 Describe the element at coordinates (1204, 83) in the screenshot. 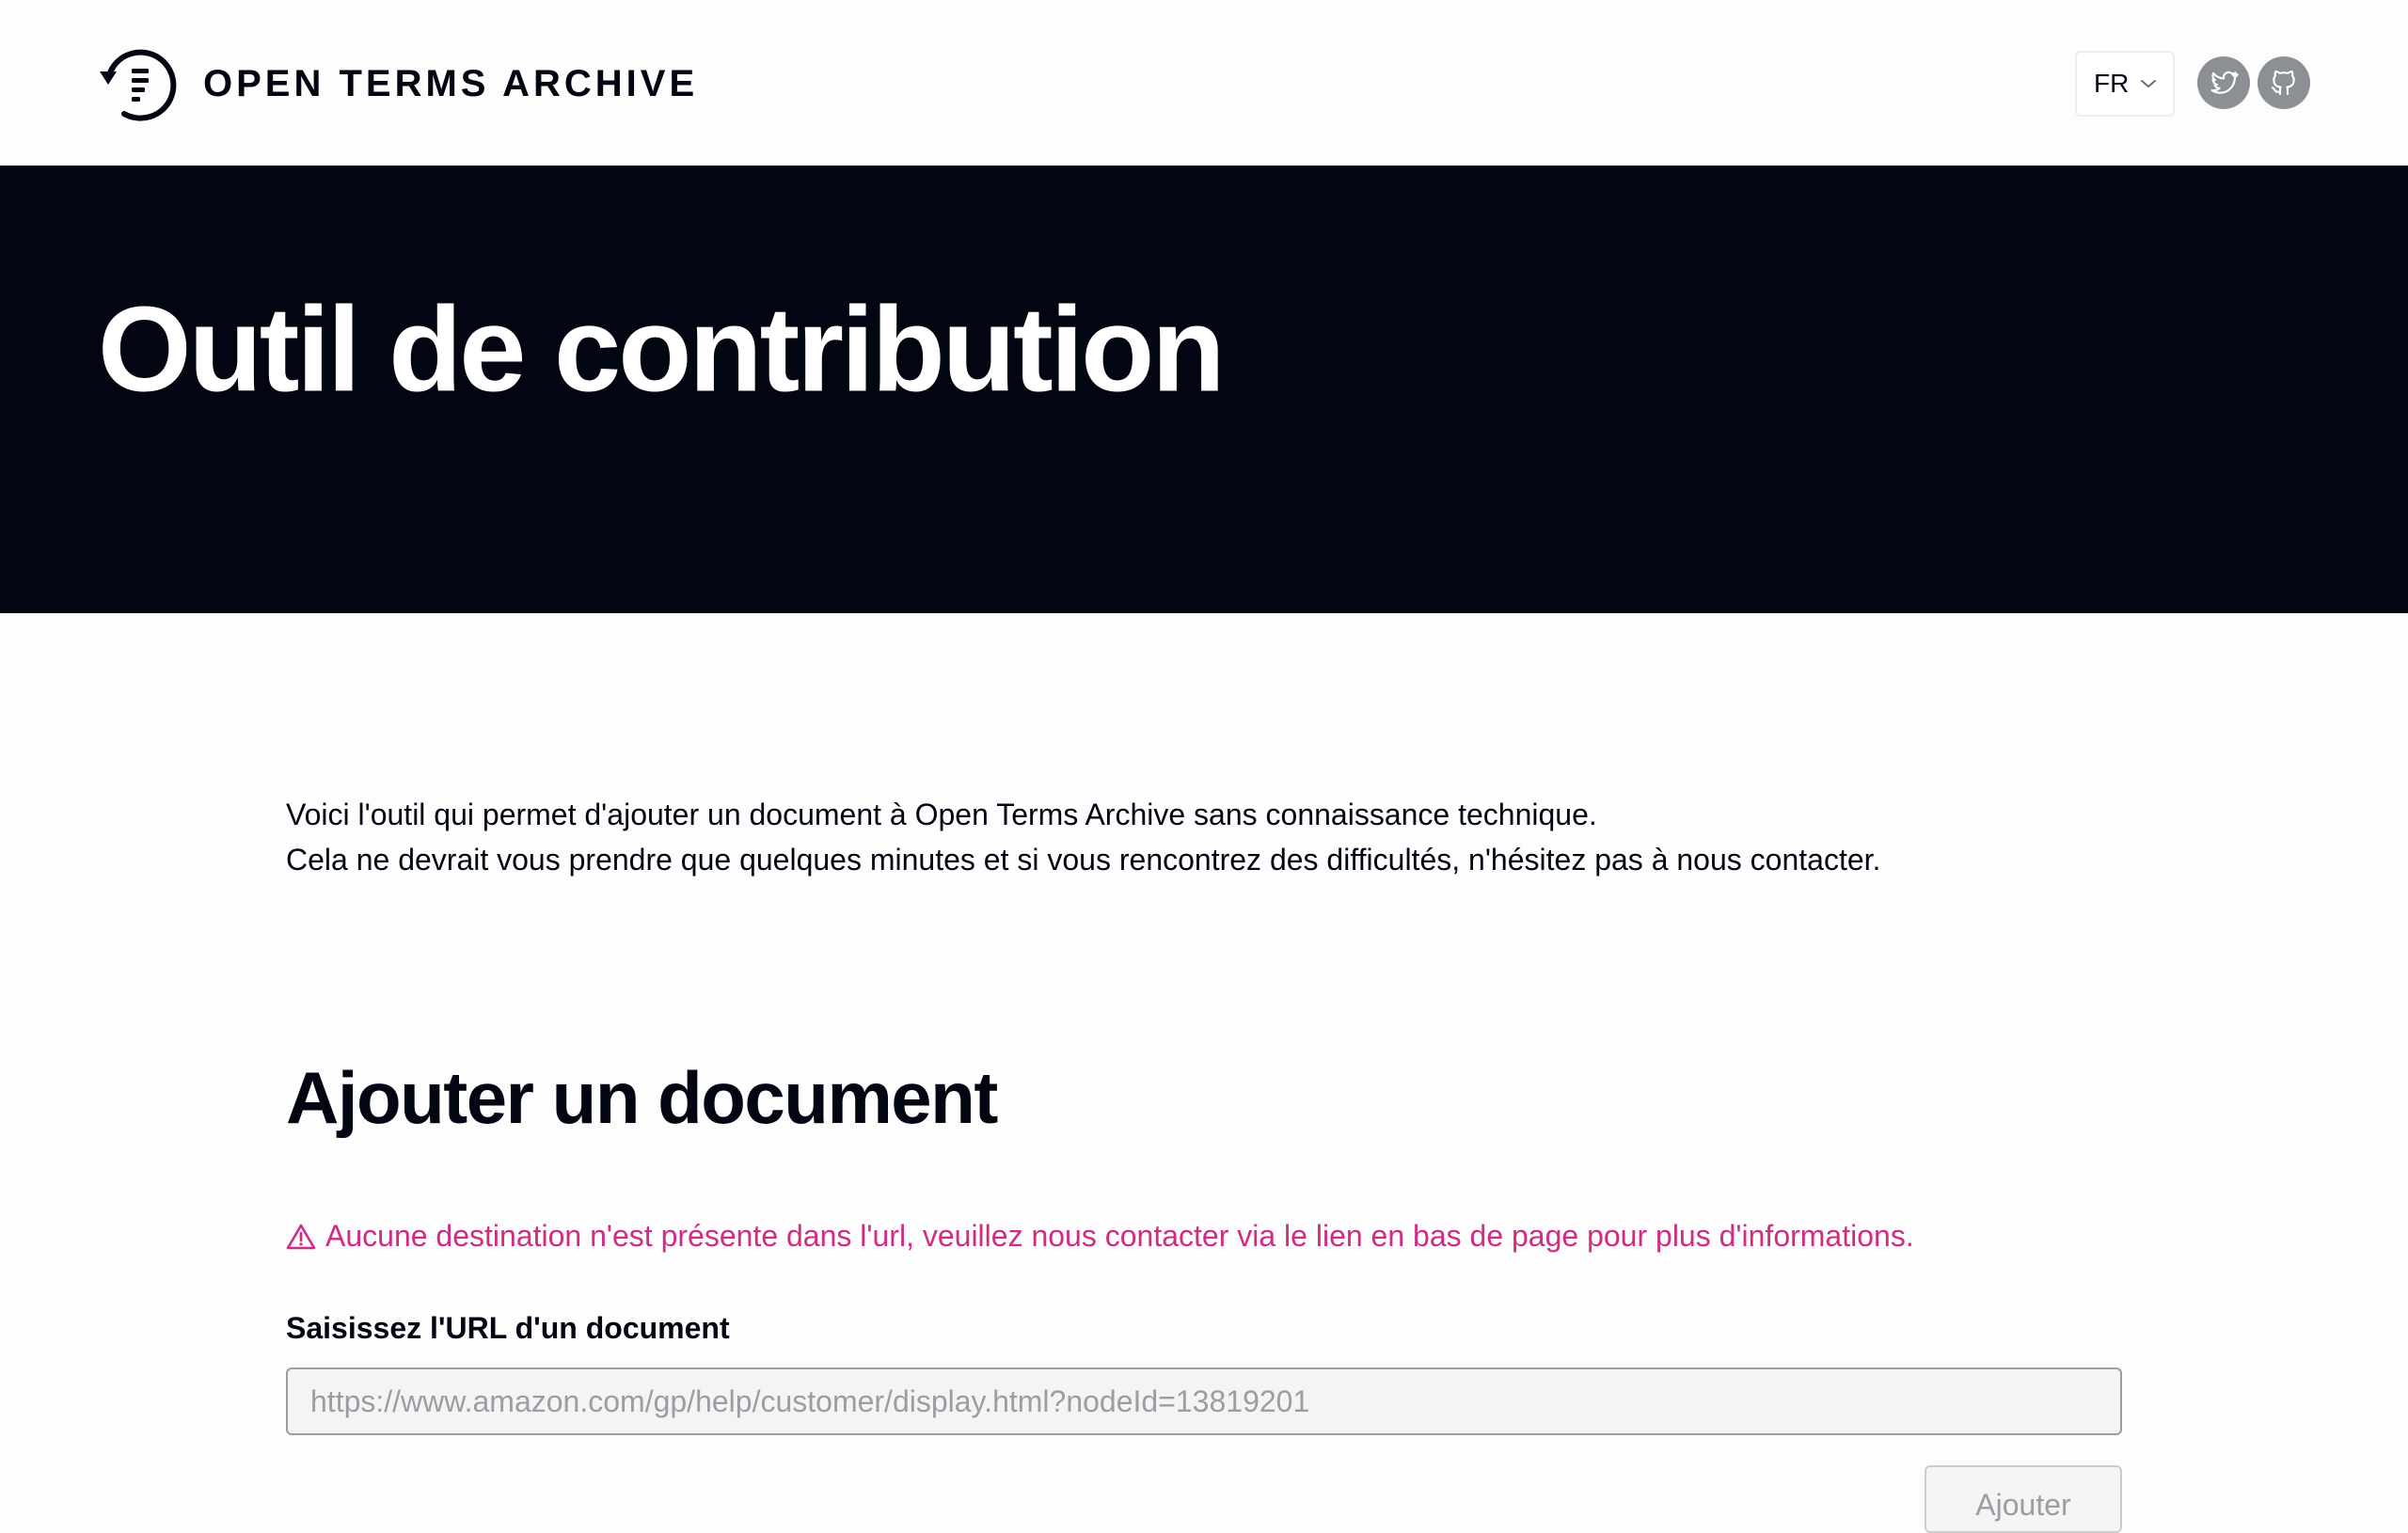

I see `site-header: OPEN TERMS ARCHIVE FR` at that location.